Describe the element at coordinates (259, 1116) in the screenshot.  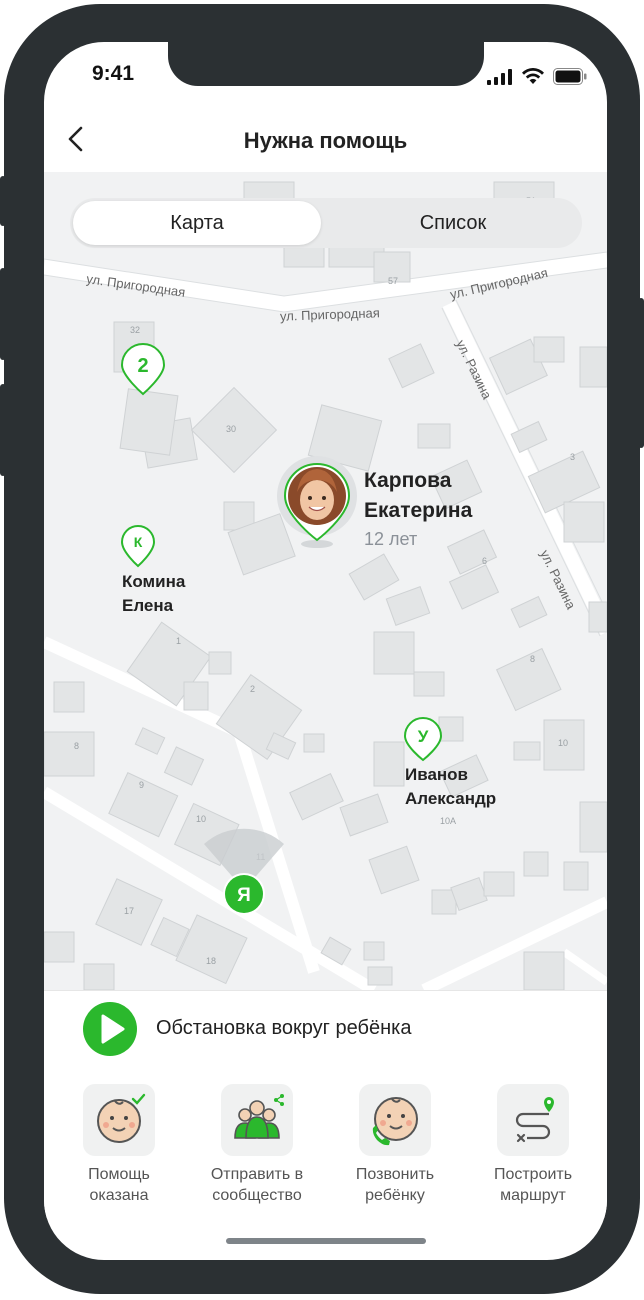
I see `community-share-icon` at that location.